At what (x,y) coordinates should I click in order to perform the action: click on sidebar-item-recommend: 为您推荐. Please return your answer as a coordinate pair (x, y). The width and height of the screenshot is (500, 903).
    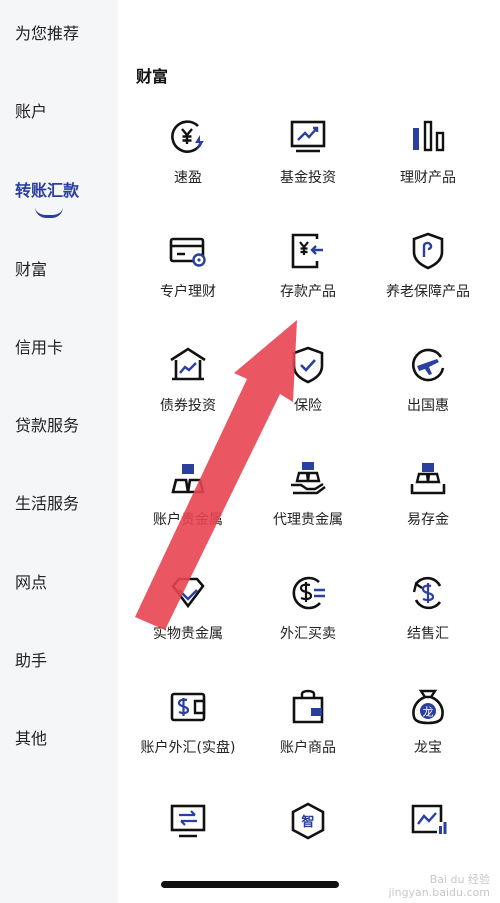
    Looking at the image, I should click on (47, 32).